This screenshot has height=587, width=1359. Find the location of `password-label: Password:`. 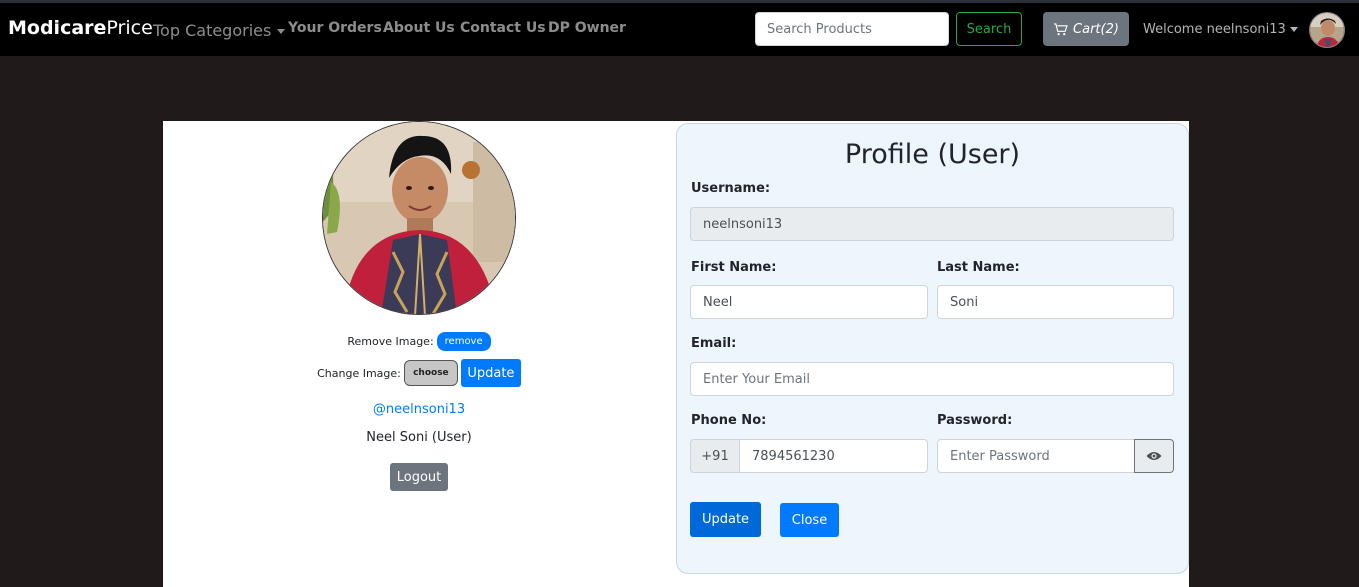

password-label: Password: is located at coordinates (975, 420).